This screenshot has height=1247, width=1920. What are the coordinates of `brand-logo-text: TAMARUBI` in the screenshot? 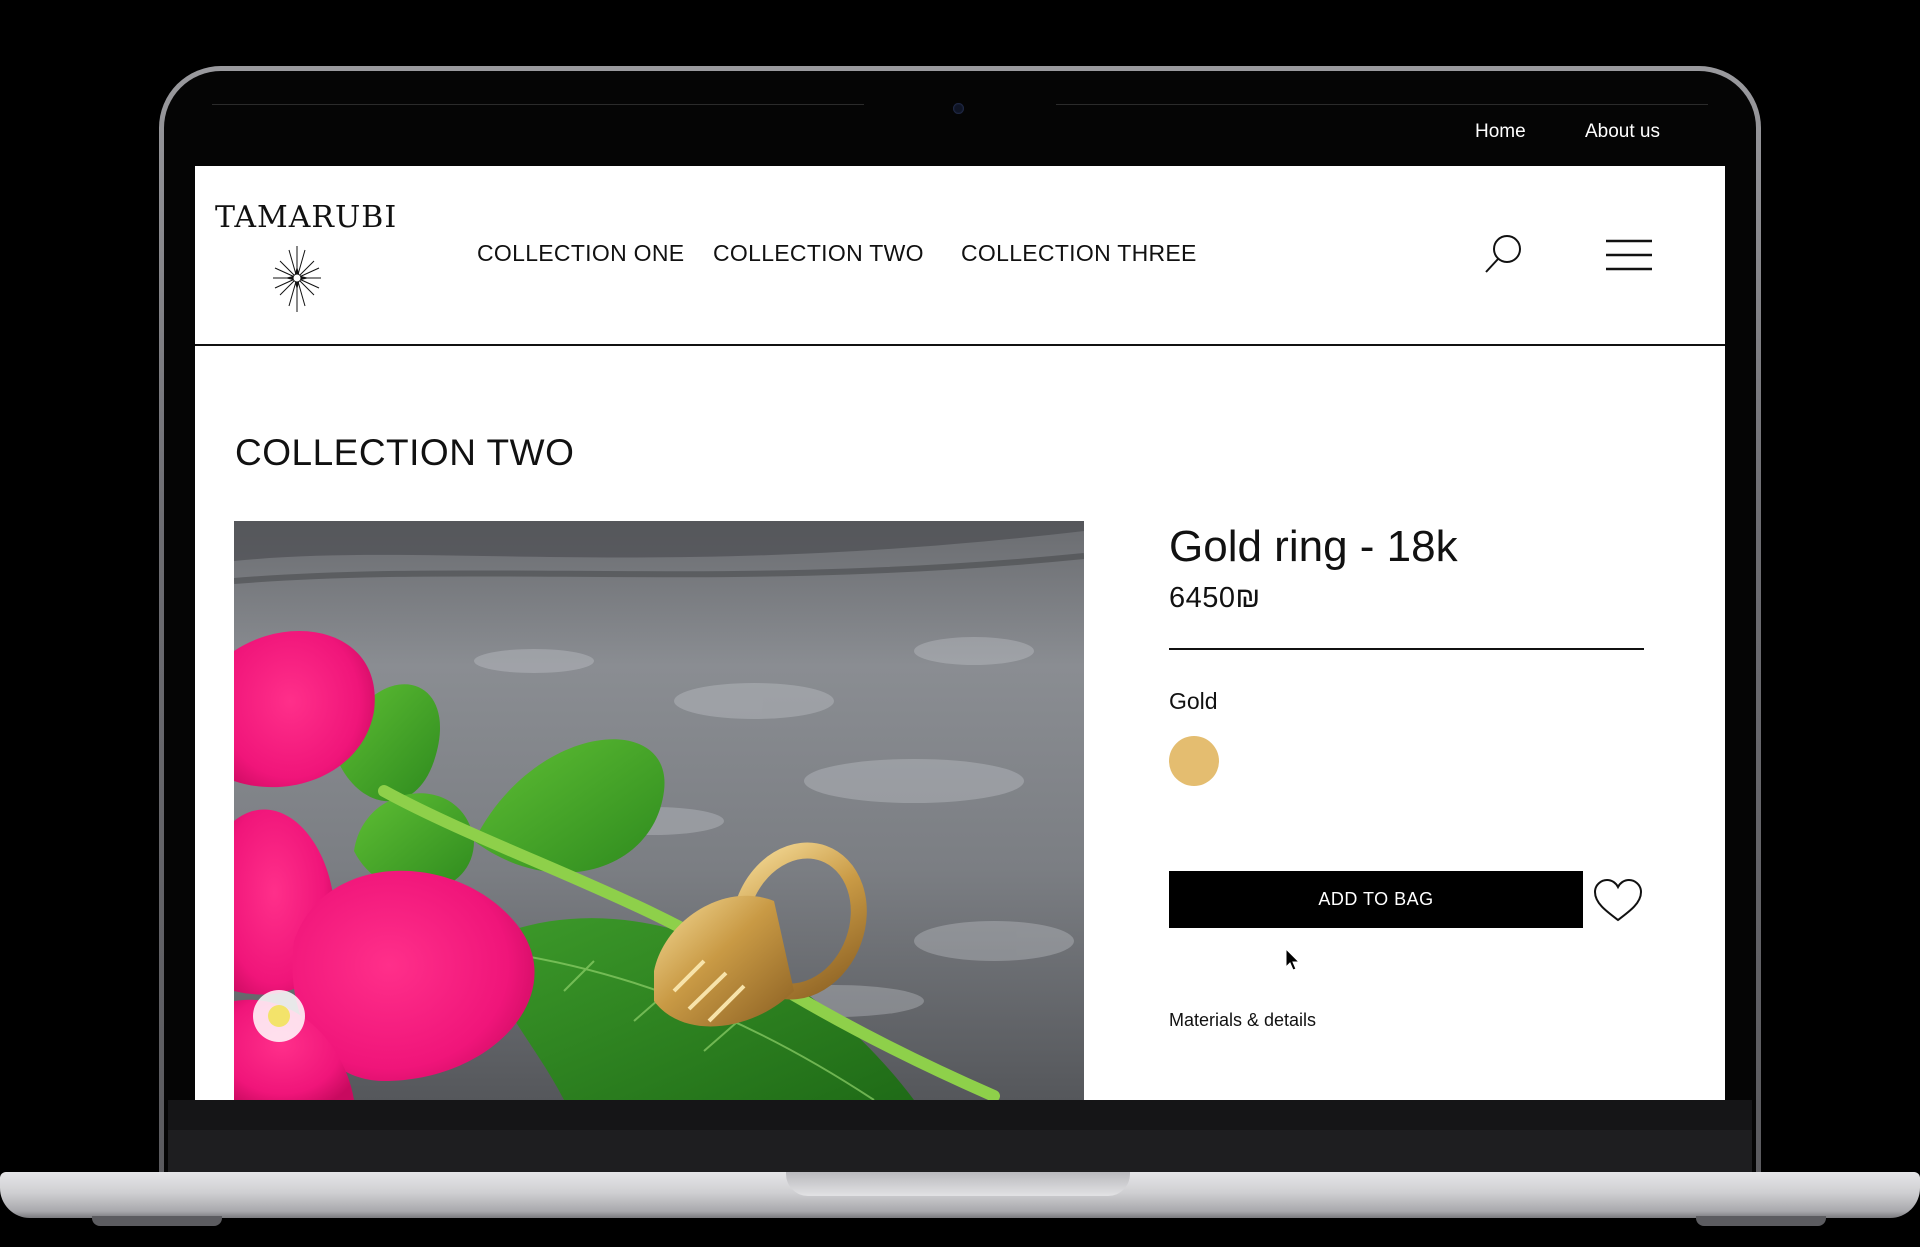 It's located at (306, 217).